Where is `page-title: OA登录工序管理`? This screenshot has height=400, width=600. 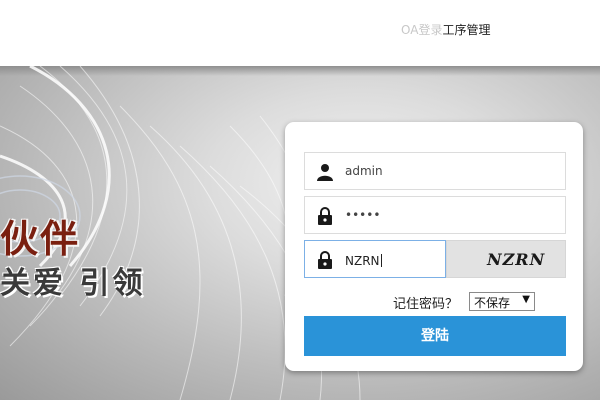 page-title: OA登录工序管理 is located at coordinates (445, 29).